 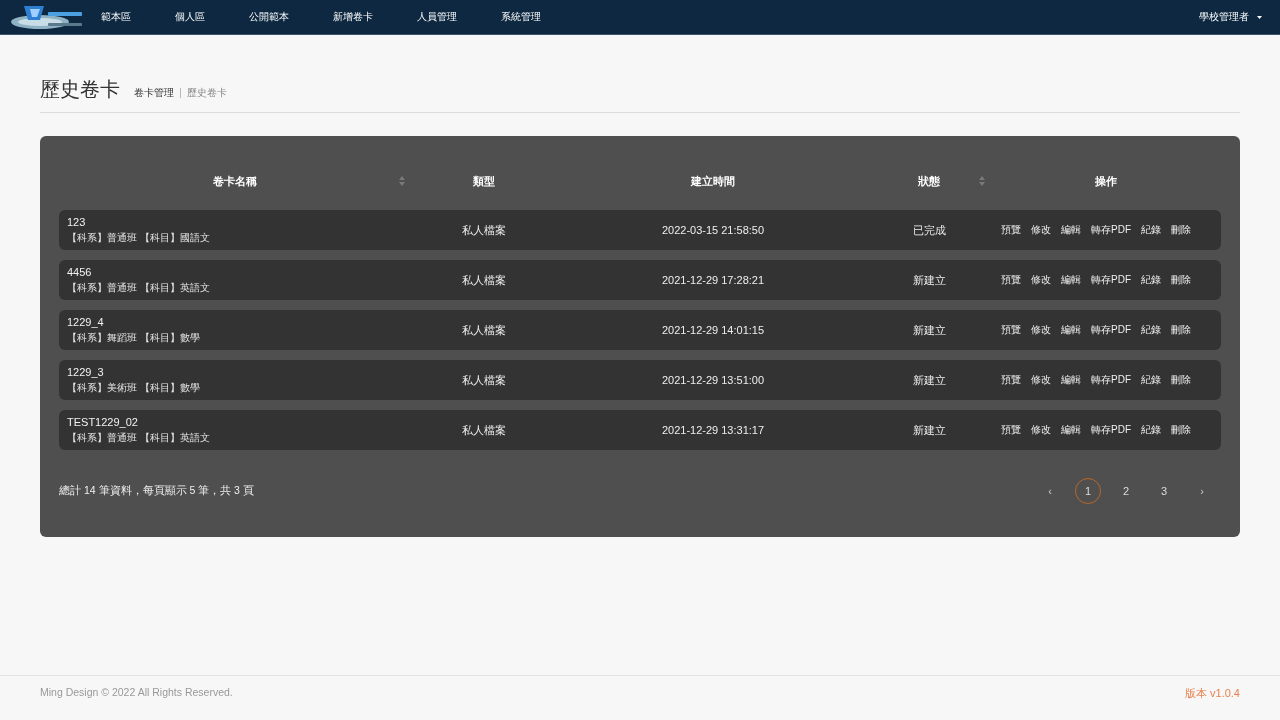 I want to click on exam-details: 【科系】舞蹈班 【科目】數學, so click(x=134, y=337).